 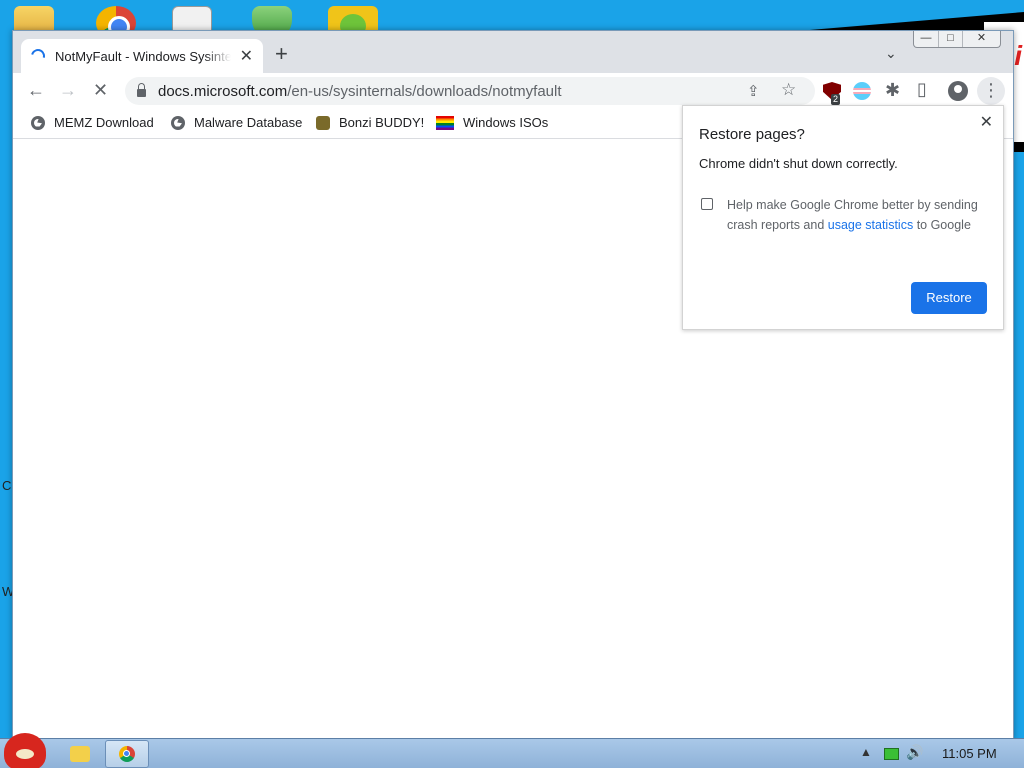 What do you see at coordinates (870, 225) in the screenshot?
I see `usage-statistics-link: usage statistics` at bounding box center [870, 225].